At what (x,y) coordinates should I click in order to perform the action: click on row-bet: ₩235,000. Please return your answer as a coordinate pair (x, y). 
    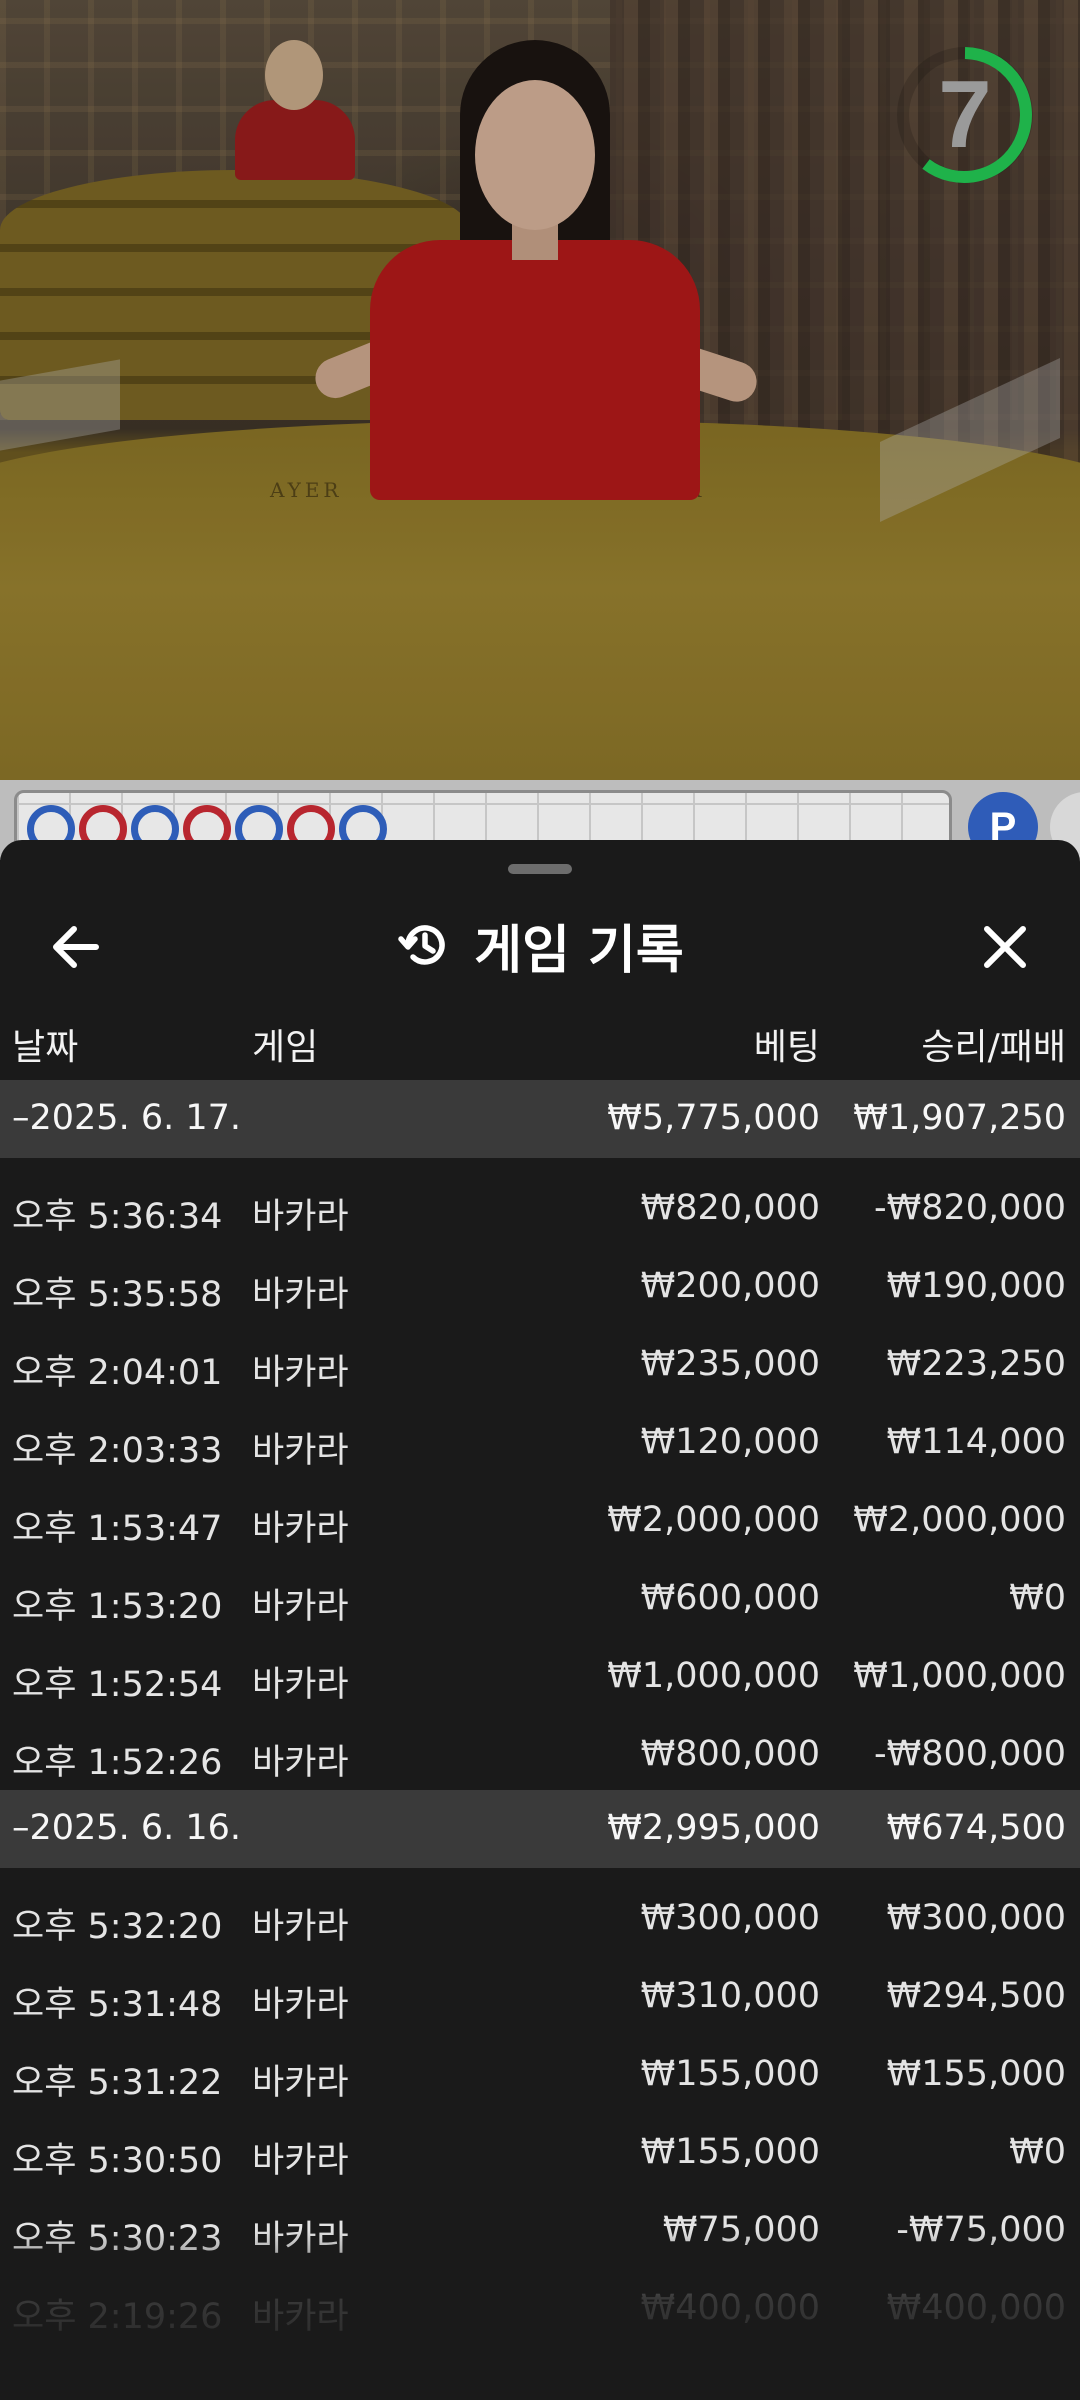
    Looking at the image, I should click on (730, 1364).